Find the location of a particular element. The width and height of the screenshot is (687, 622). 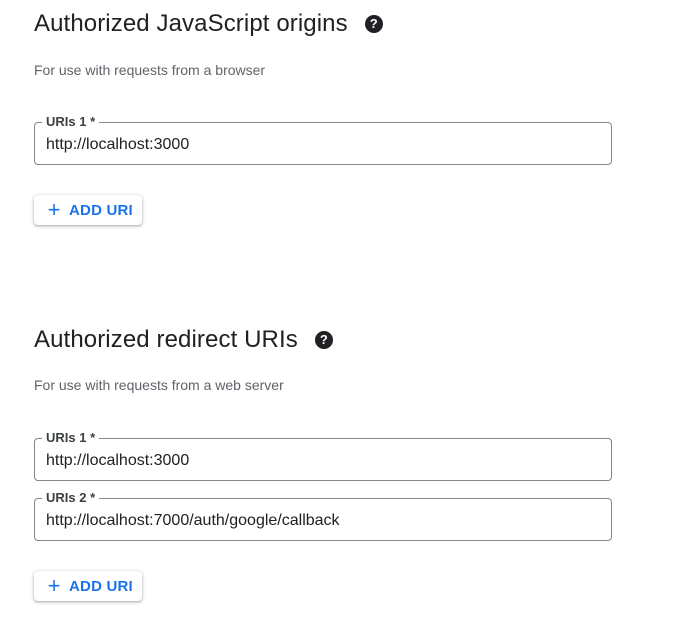

redirect-uri-field-1: URIs 1 * is located at coordinates (323, 455).